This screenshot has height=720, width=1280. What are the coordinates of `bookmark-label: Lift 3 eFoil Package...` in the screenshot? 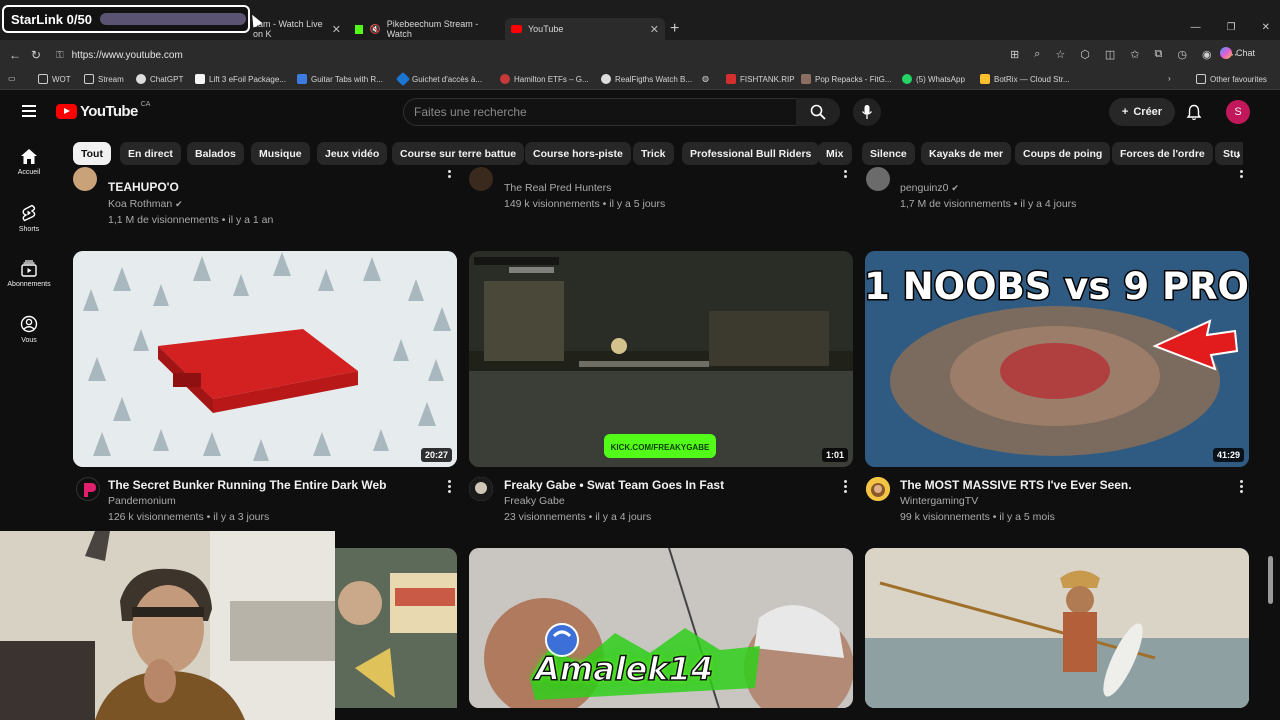 It's located at (247, 79).